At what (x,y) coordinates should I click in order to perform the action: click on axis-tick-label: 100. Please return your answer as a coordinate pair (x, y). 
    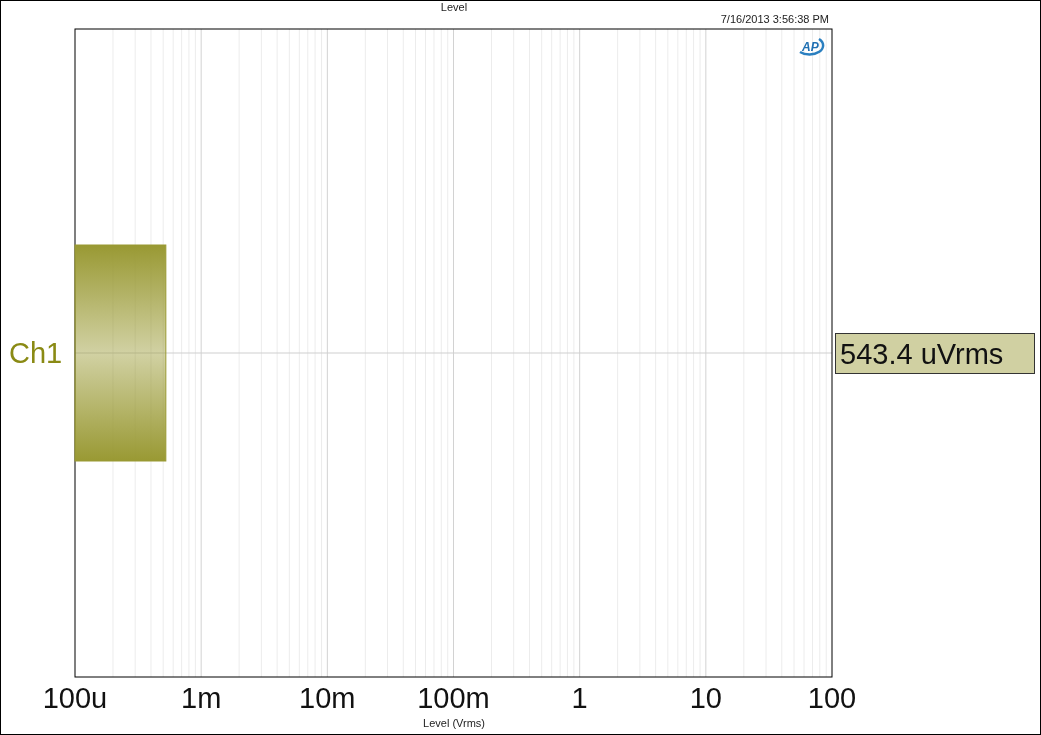
    Looking at the image, I should click on (832, 698).